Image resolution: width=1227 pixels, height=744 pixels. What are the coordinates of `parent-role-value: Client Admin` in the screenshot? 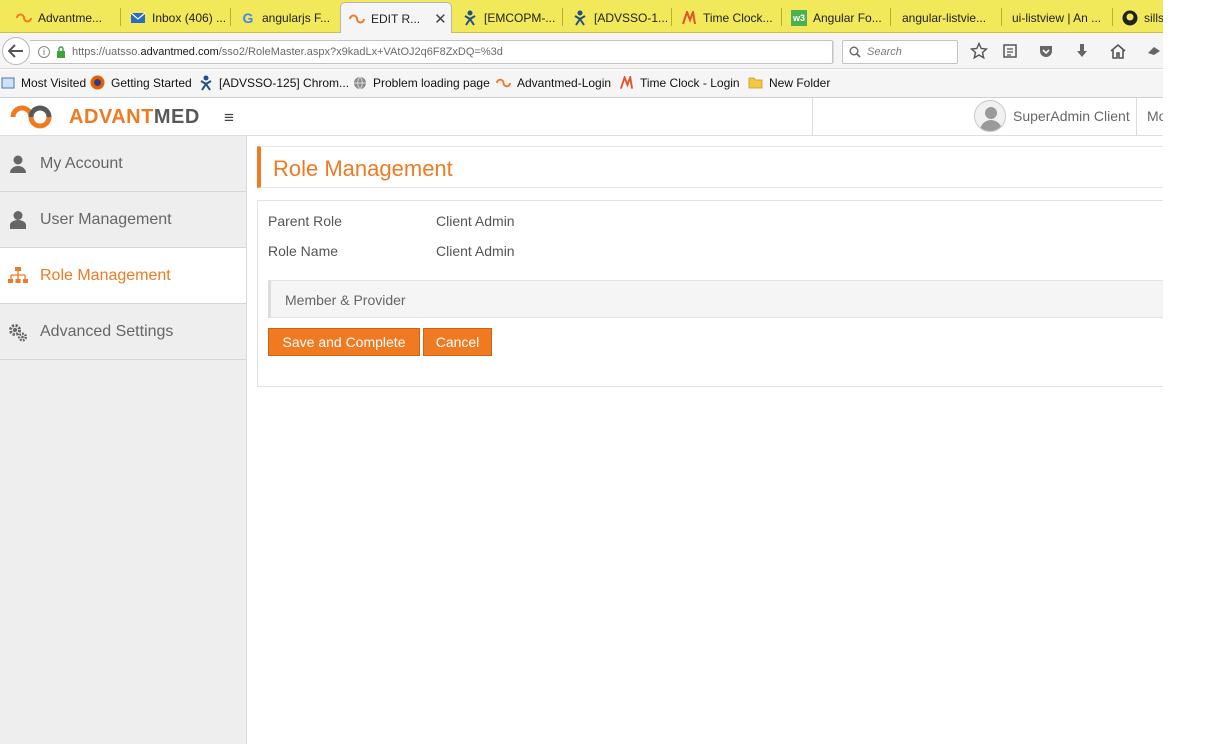 It's located at (475, 221).